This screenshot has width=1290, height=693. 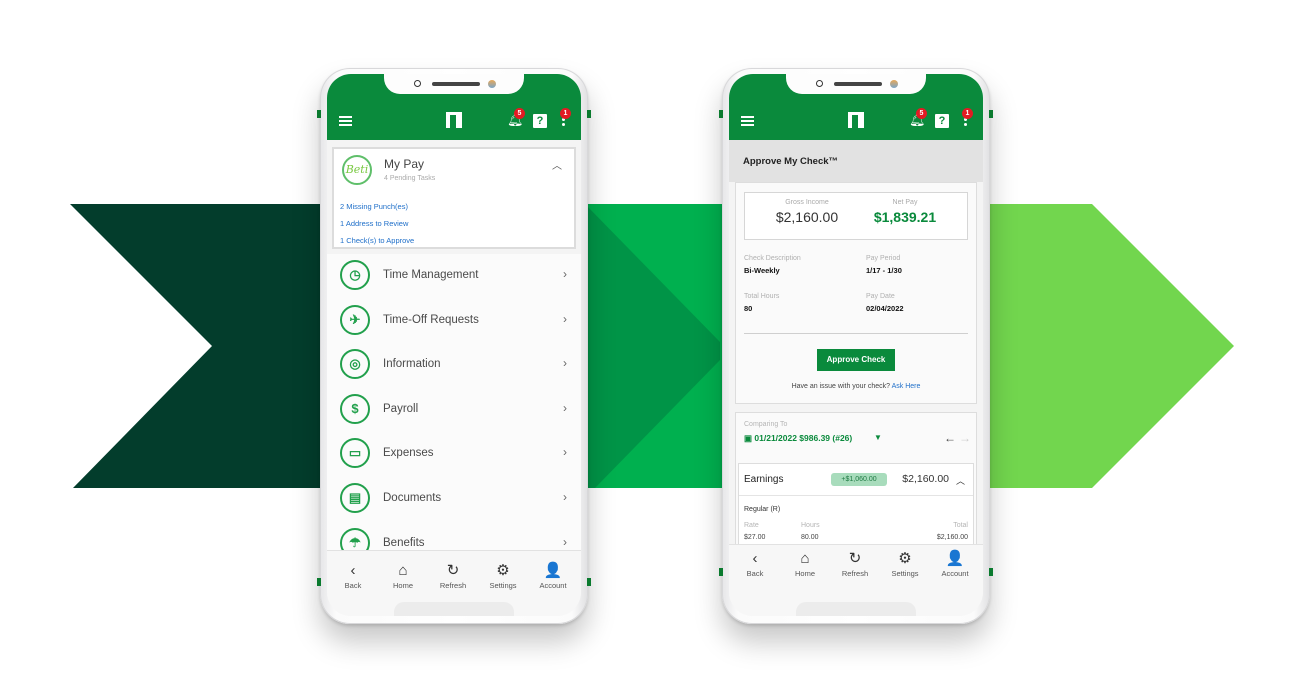 I want to click on divider, so click(x=856, y=333).